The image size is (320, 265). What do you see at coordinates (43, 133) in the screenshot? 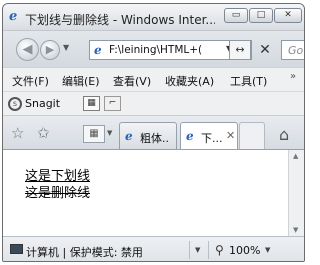
I see `add-favorites-icon: ✩` at bounding box center [43, 133].